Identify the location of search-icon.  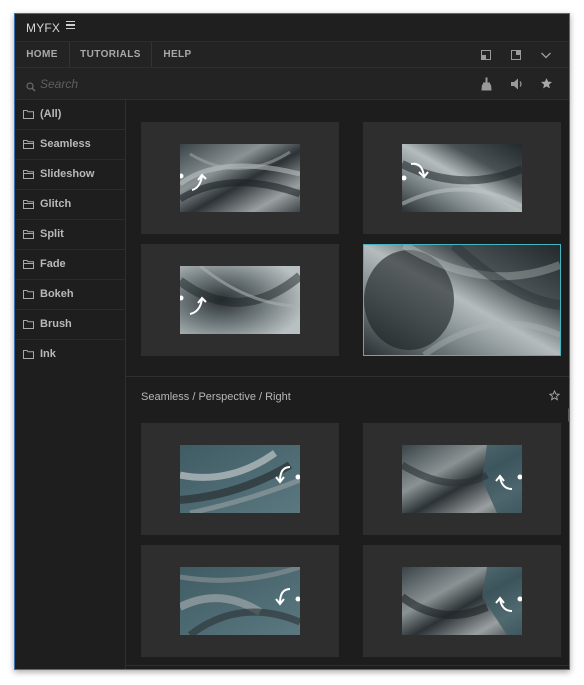
(31, 88).